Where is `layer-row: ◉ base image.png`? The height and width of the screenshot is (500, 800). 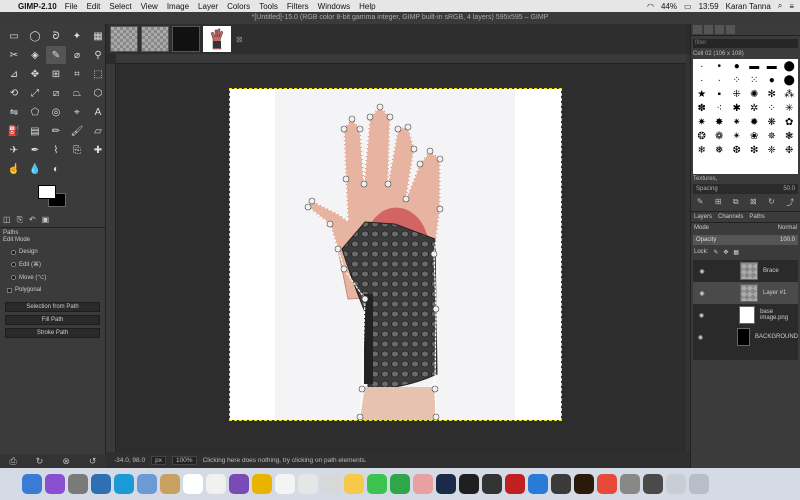
layer-row: ◉ base image.png is located at coordinates (745, 315).